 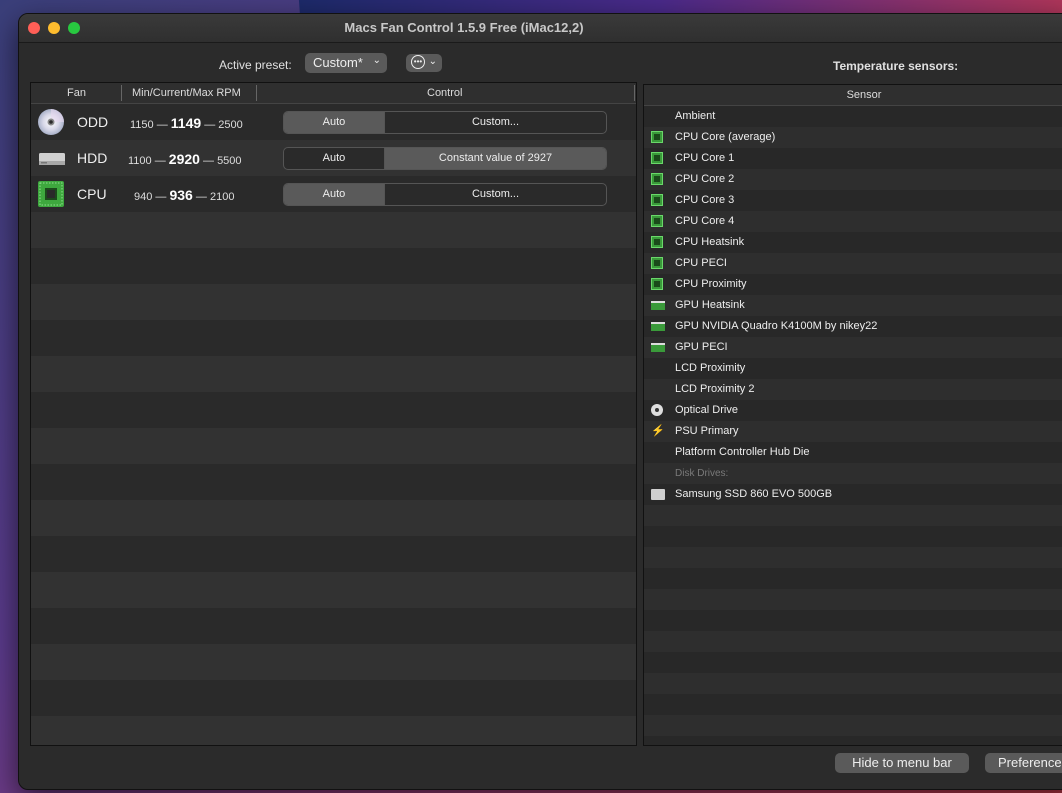 I want to click on sensor-label: CPU Heatsink, so click(x=710, y=242).